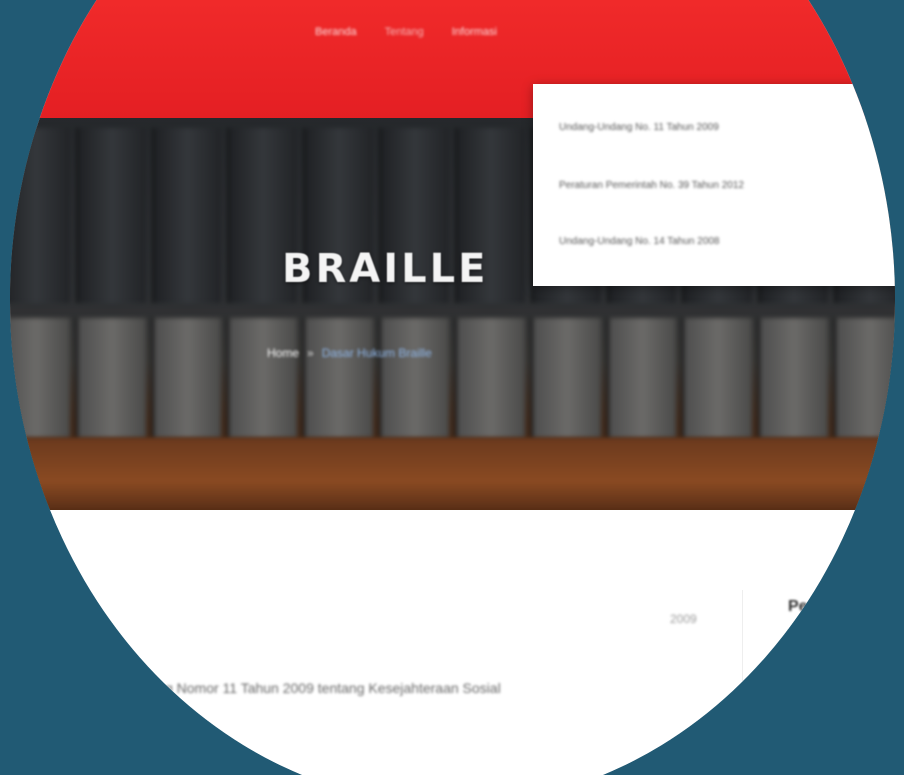 This screenshot has height=775, width=904. Describe the element at coordinates (474, 32) in the screenshot. I see `nav-item-info: Informasi` at that location.